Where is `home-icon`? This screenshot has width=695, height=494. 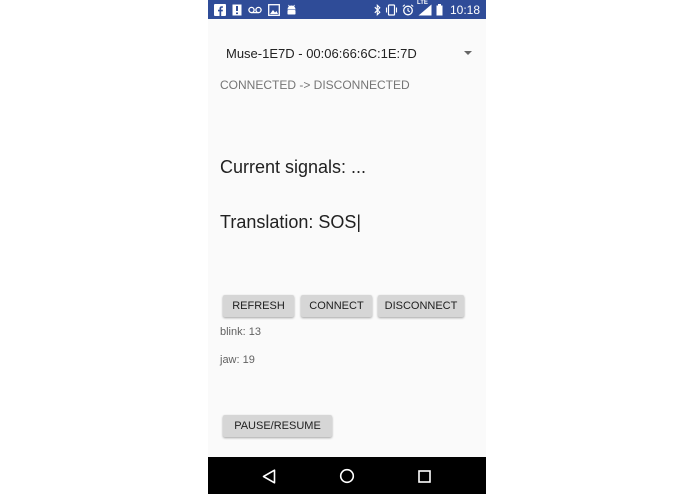 home-icon is located at coordinates (347, 476).